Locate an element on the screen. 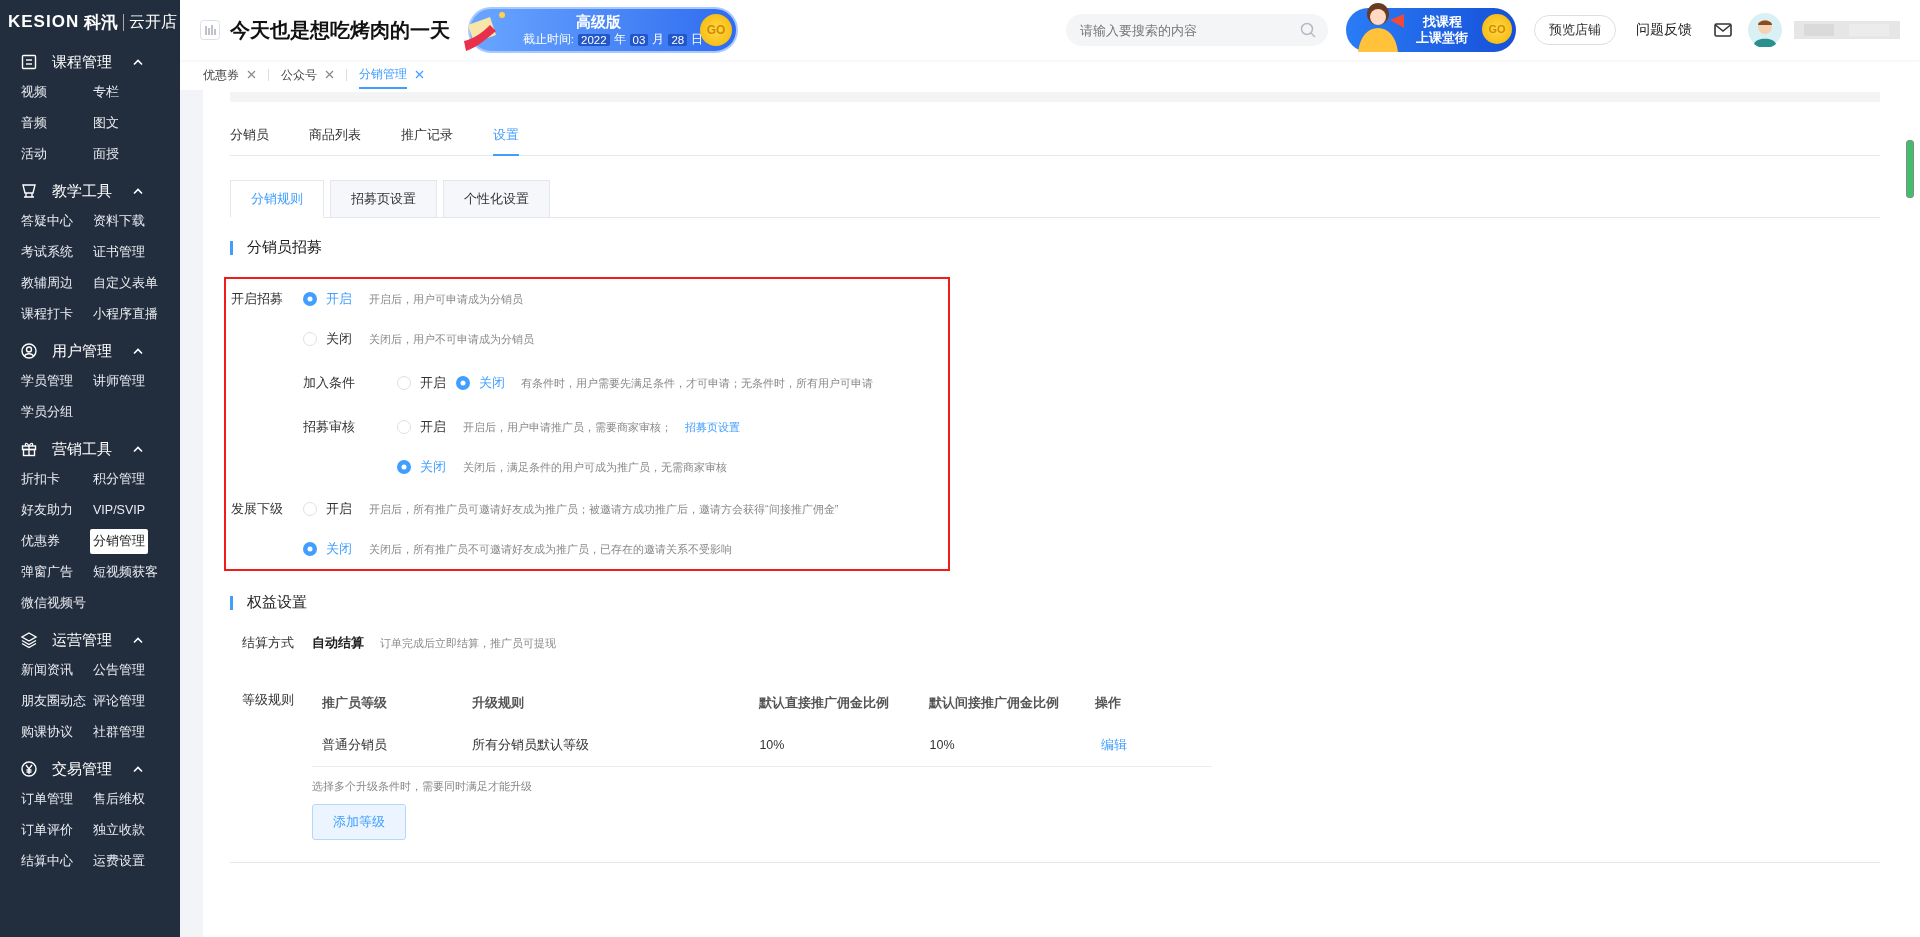 Image resolution: width=1920 pixels, height=937 pixels. menu-item: 好友助力 is located at coordinates (47, 510).